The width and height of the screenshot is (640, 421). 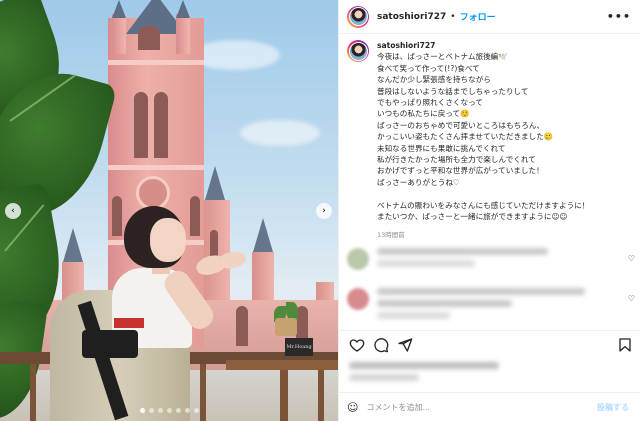 I want to click on follow-button: フォロー, so click(x=478, y=16).